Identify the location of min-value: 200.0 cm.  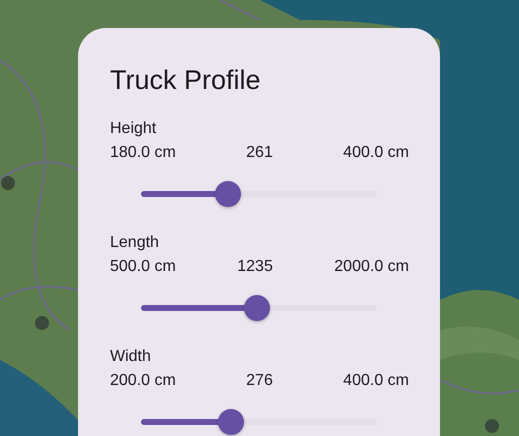
(143, 381).